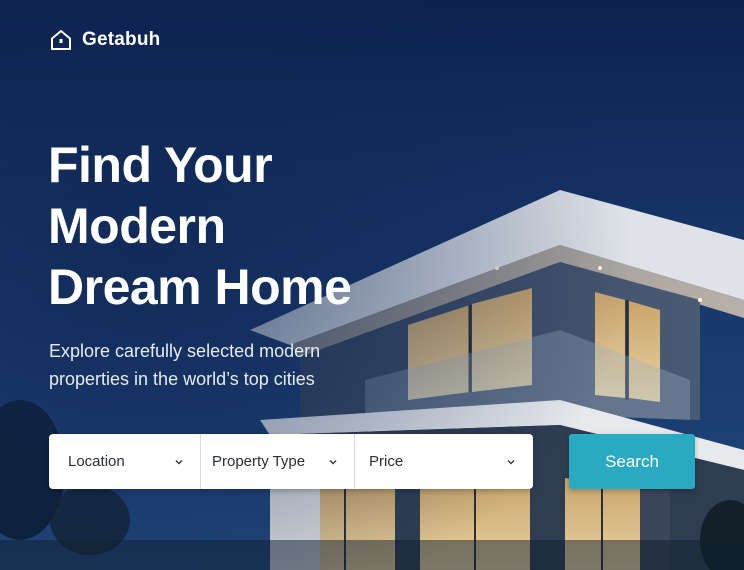 This screenshot has width=744, height=570. I want to click on property-type-dropdown: Property Type, so click(278, 461).